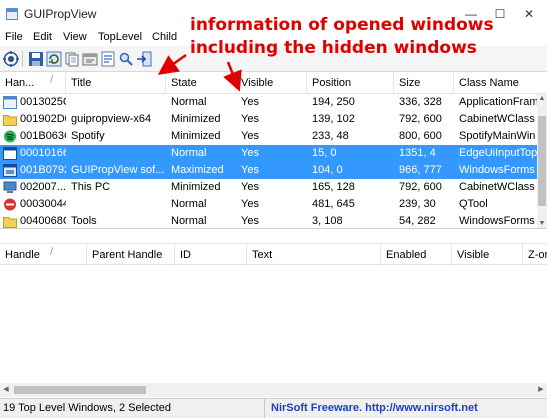  What do you see at coordinates (232, 76) in the screenshot?
I see `annotation-arrow-down` at bounding box center [232, 76].